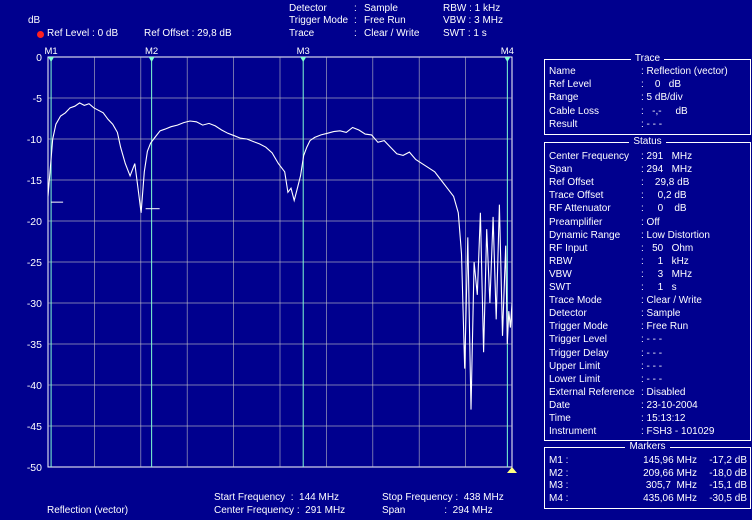 The image size is (752, 520). Describe the element at coordinates (34, 468) in the screenshot. I see `y-tick-label: -50` at that location.